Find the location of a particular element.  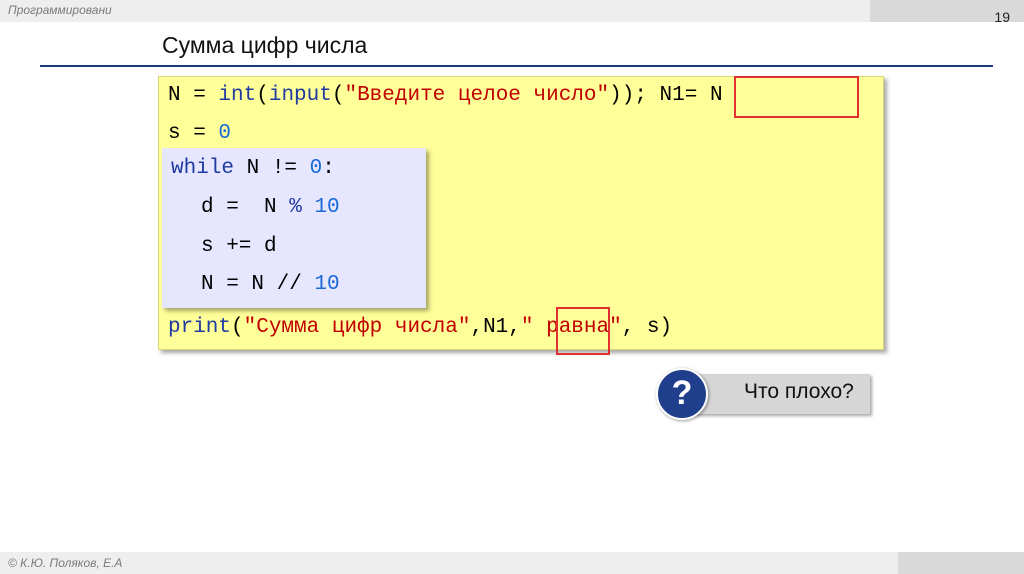

code-string-prompt: "Введите целое число" is located at coordinates (477, 95).